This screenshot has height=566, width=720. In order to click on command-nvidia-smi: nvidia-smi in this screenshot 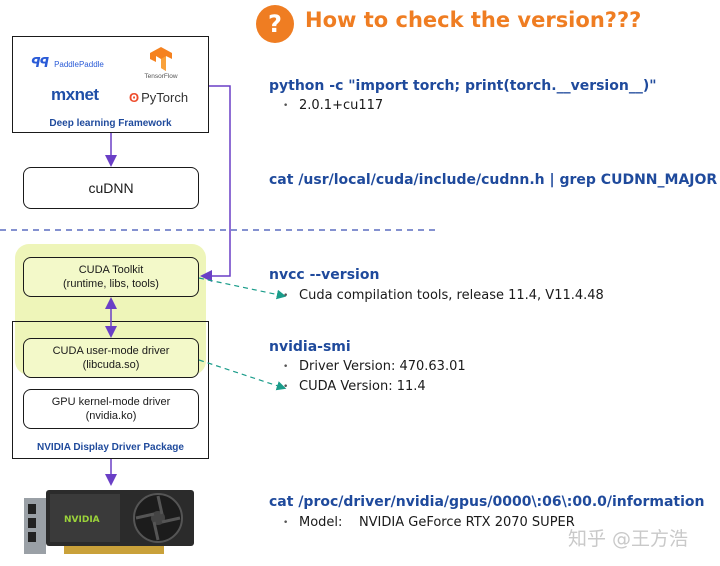, I will do `click(310, 347)`.